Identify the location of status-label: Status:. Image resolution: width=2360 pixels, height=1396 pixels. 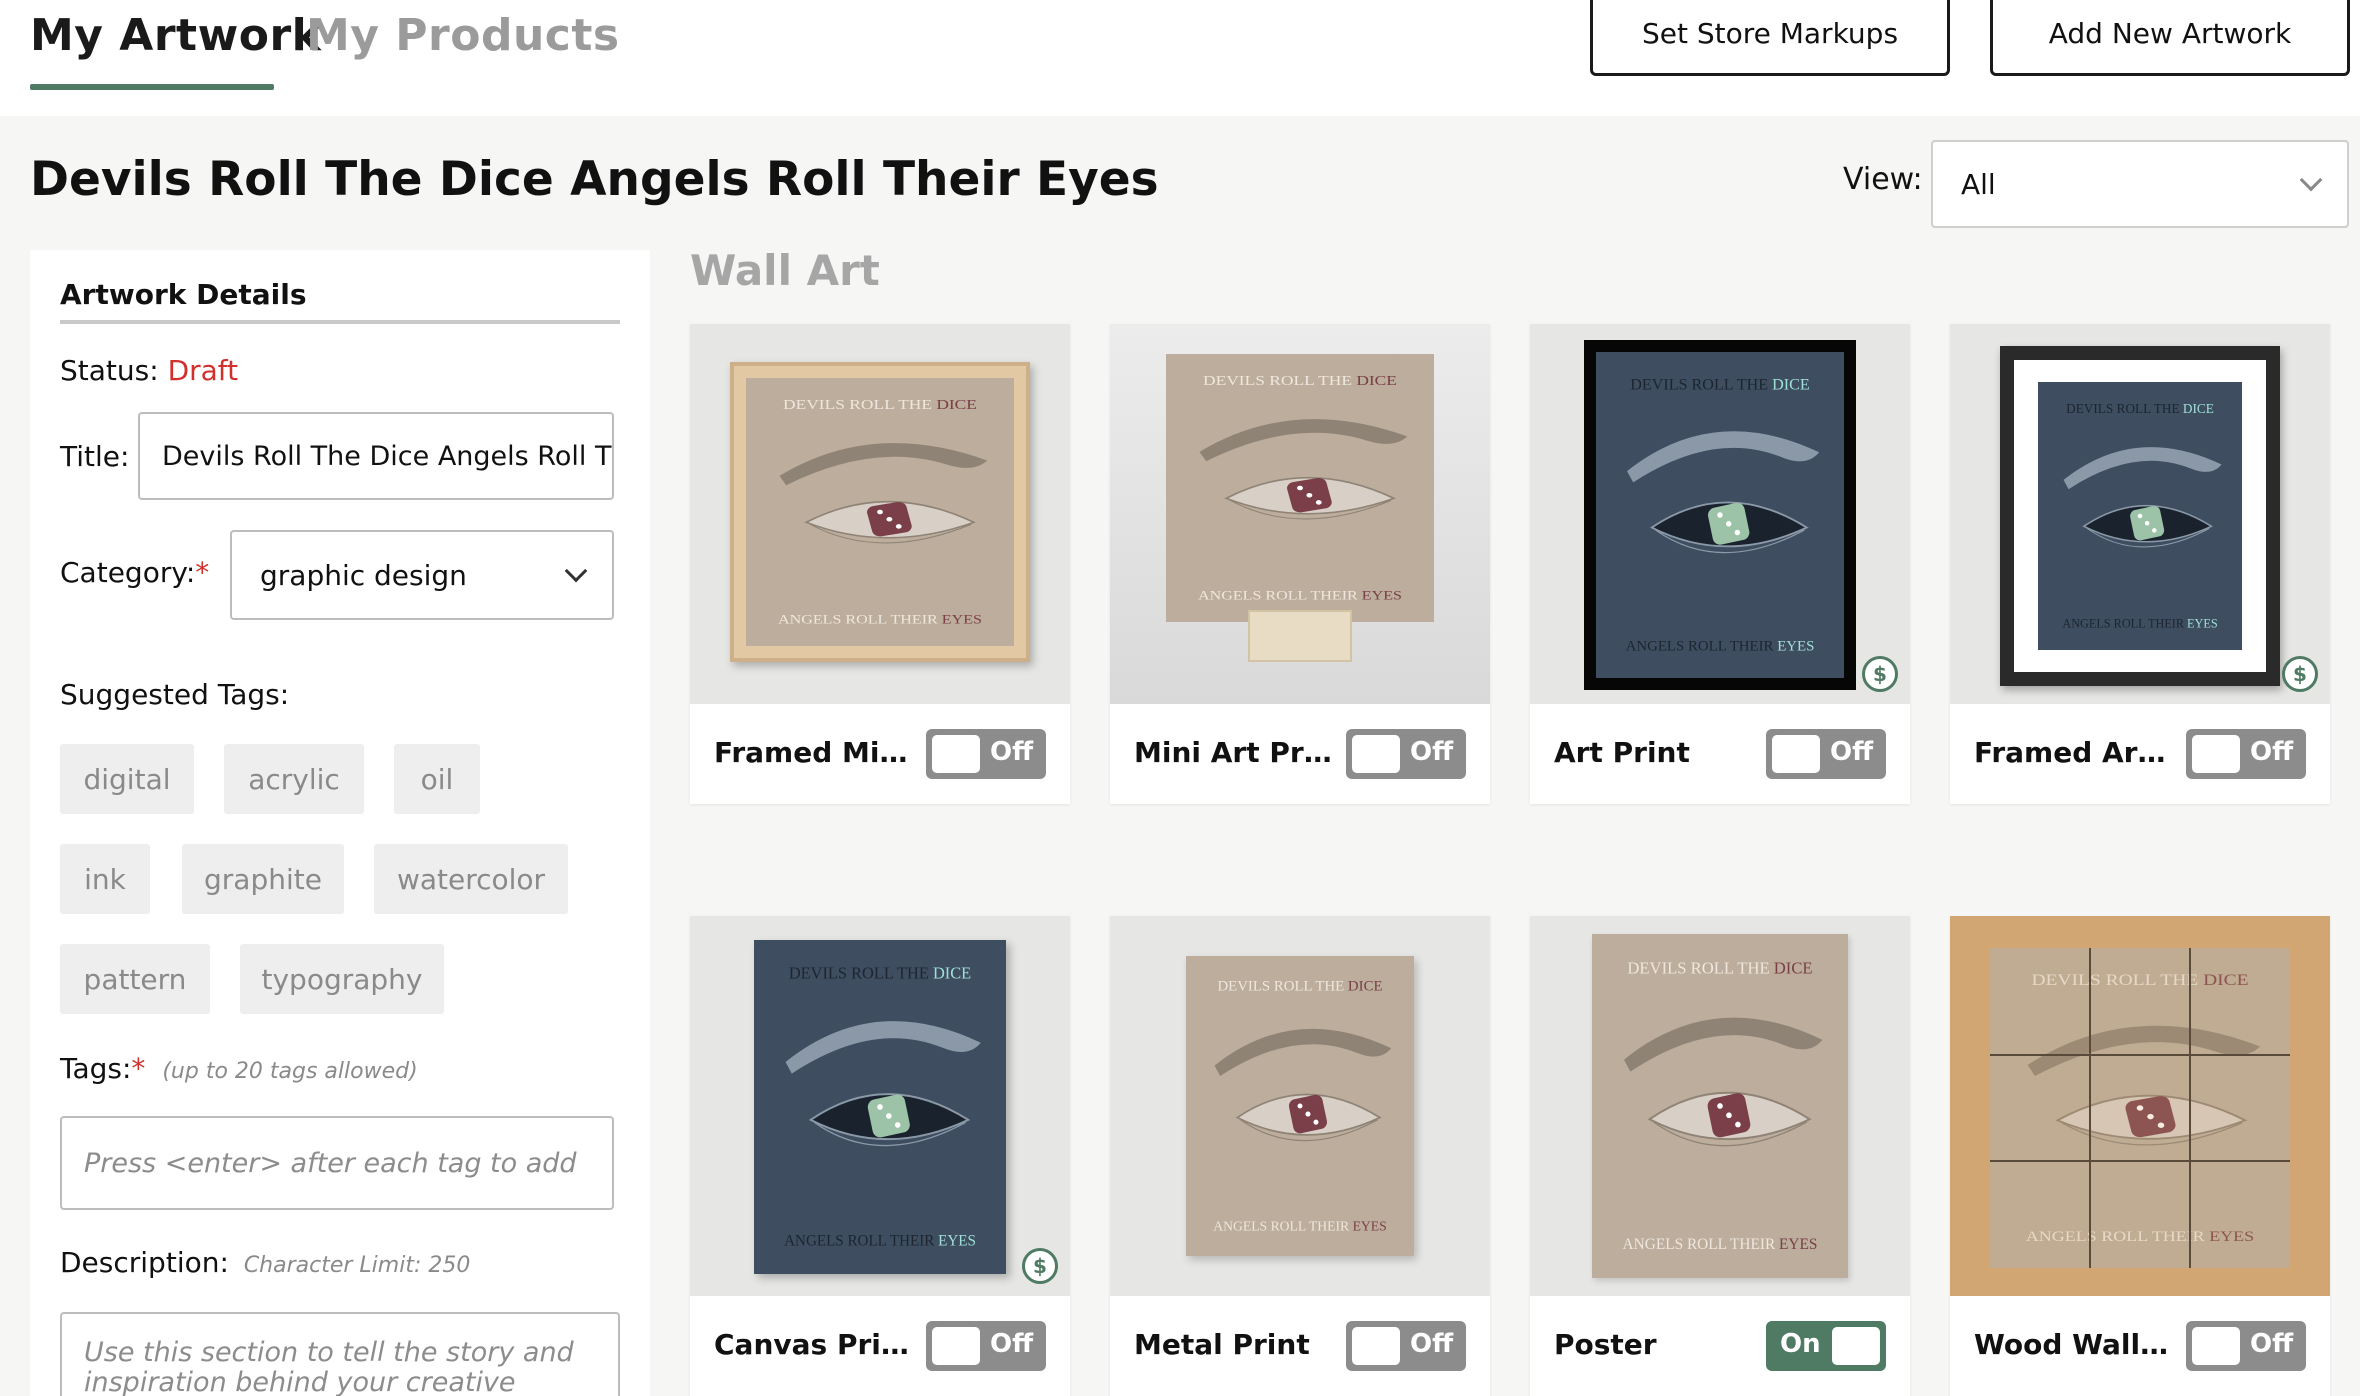
(109, 370).